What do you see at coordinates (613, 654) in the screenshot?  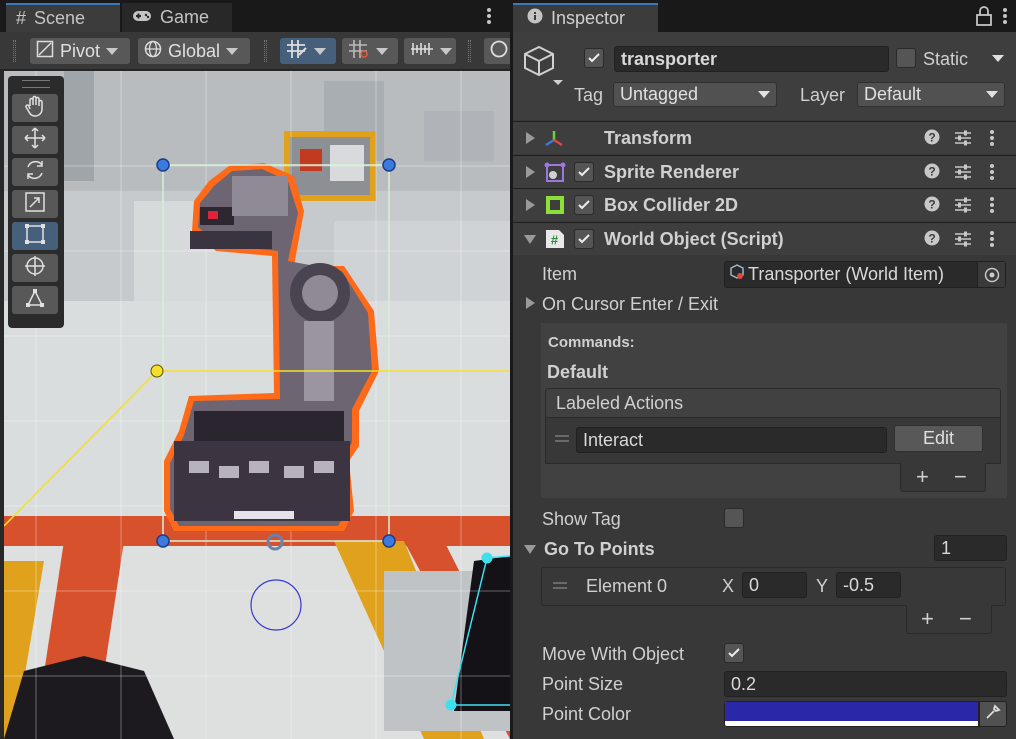 I see `move-with-object-label: Move With Object` at bounding box center [613, 654].